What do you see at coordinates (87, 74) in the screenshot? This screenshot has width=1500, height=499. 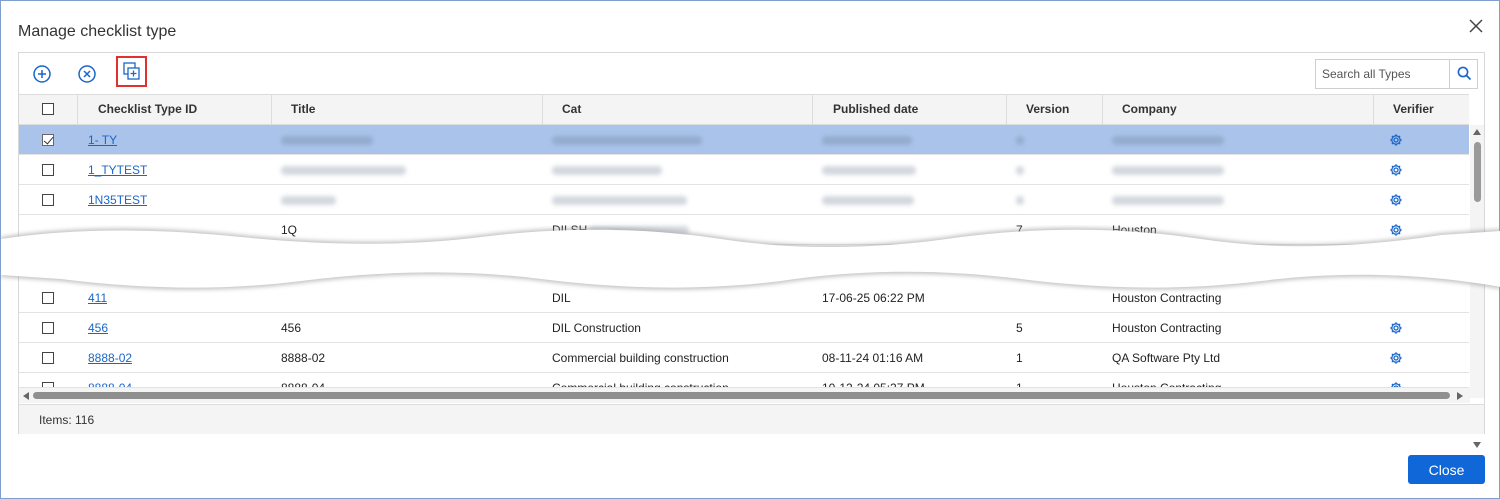 I see `remove-circle-icon` at bounding box center [87, 74].